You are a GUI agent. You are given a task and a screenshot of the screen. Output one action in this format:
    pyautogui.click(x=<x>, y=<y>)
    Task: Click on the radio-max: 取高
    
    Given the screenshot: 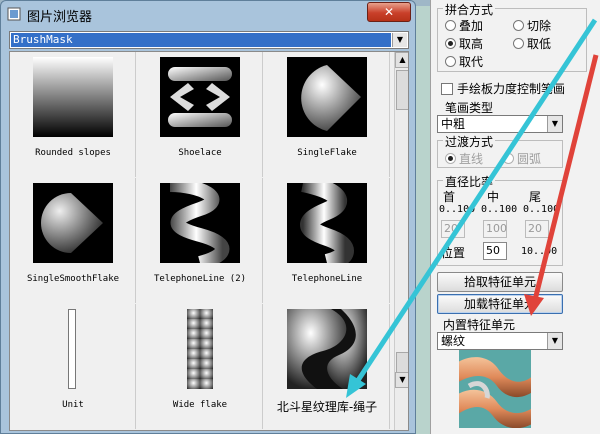 What is the action you would take?
    pyautogui.click(x=464, y=43)
    